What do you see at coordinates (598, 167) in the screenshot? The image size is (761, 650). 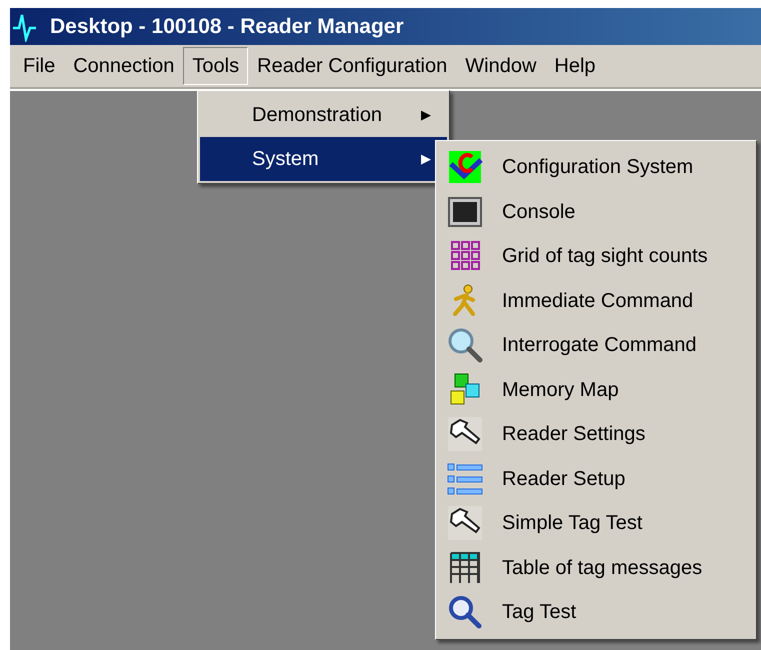 I see `menu-item: Configuration System` at bounding box center [598, 167].